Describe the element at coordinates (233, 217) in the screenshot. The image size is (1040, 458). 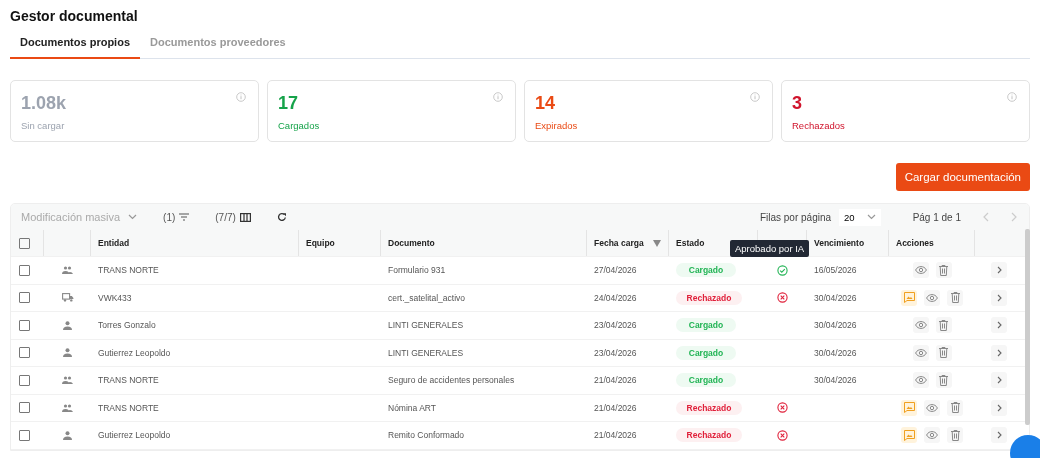
I see `columns-button: (7/7)` at that location.